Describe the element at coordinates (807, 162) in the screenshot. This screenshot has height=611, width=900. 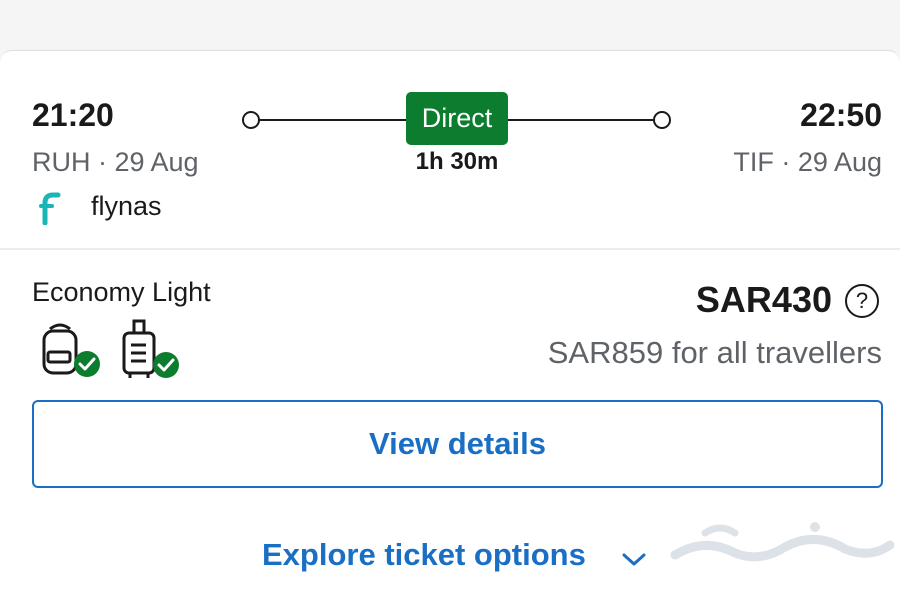
I see `arrival-info: TIF · 29 Aug` at that location.